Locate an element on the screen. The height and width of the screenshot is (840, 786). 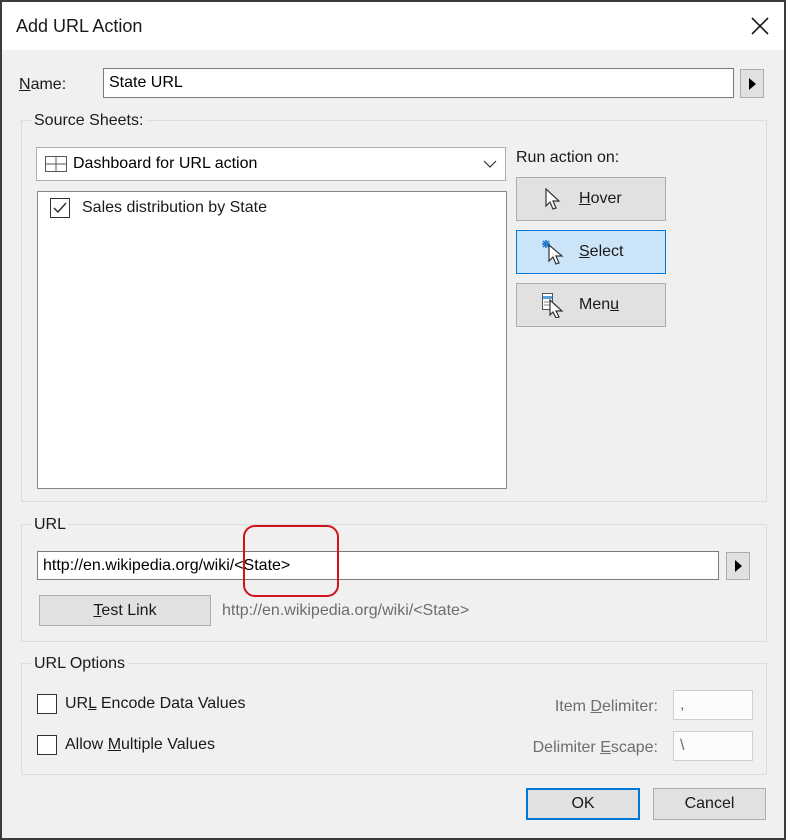
test-link-button: Test Link is located at coordinates (125, 610).